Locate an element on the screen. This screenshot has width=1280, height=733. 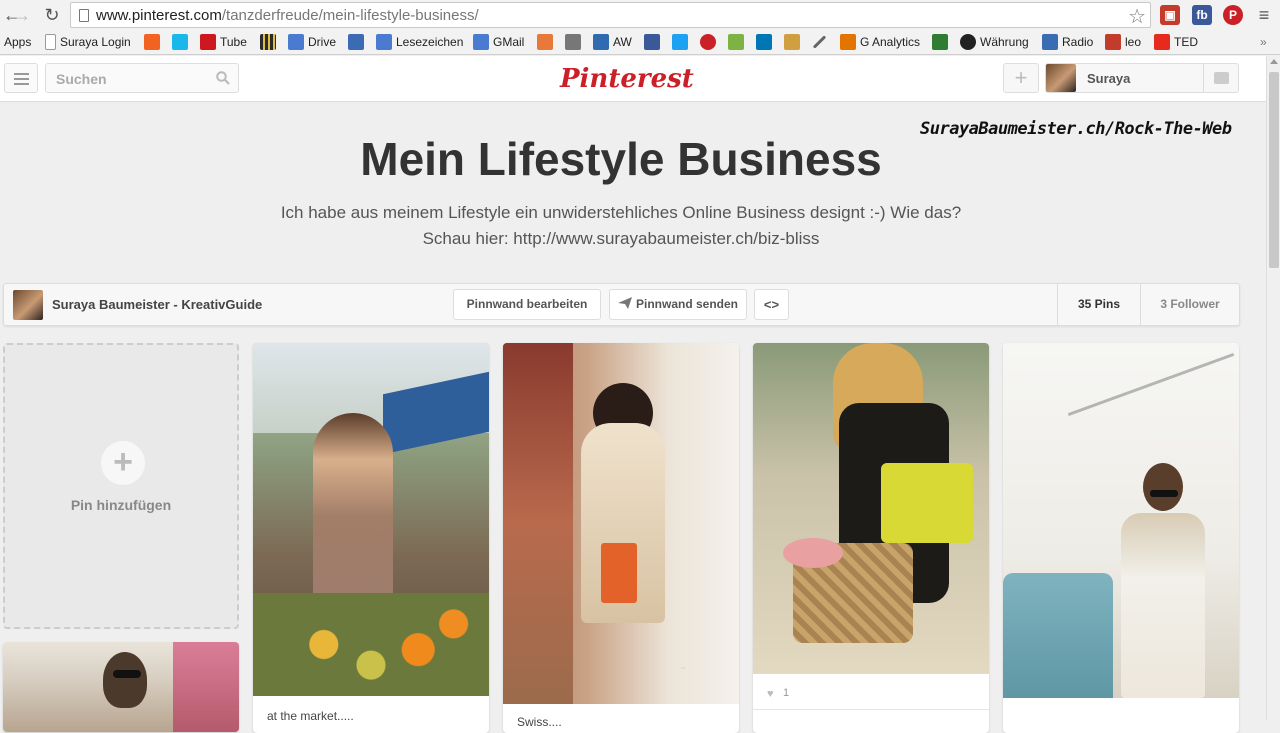
bookmark-pen is located at coordinates (819, 42).